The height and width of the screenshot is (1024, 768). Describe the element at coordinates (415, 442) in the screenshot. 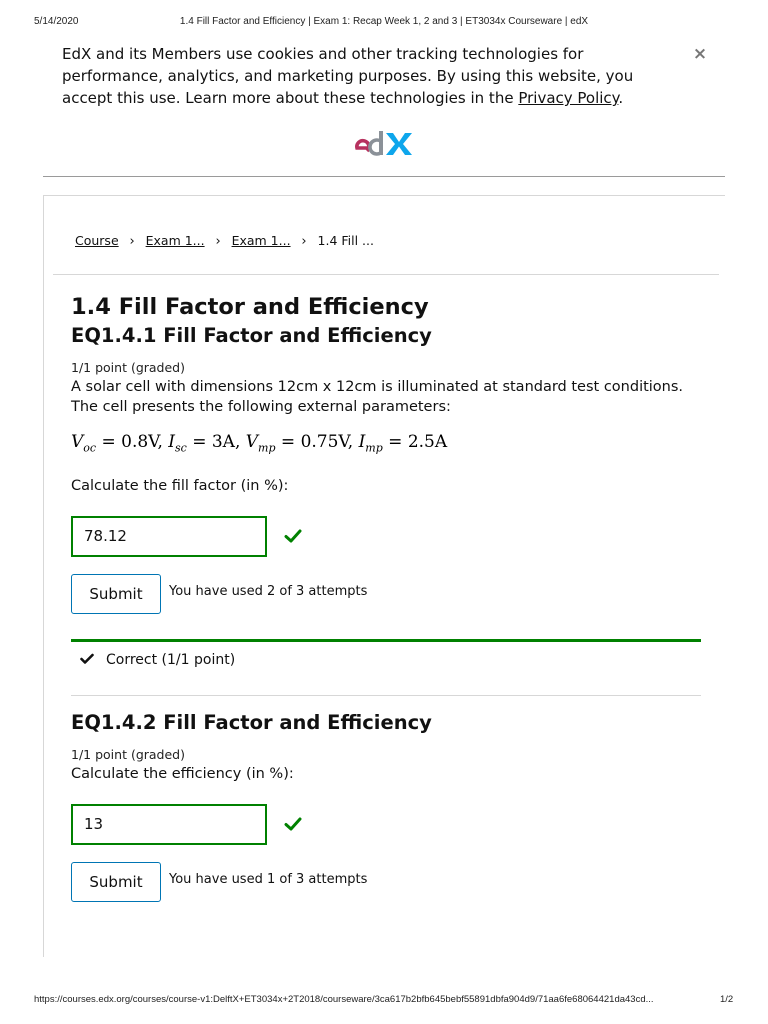

I see `imp-value: = 2.5A` at that location.